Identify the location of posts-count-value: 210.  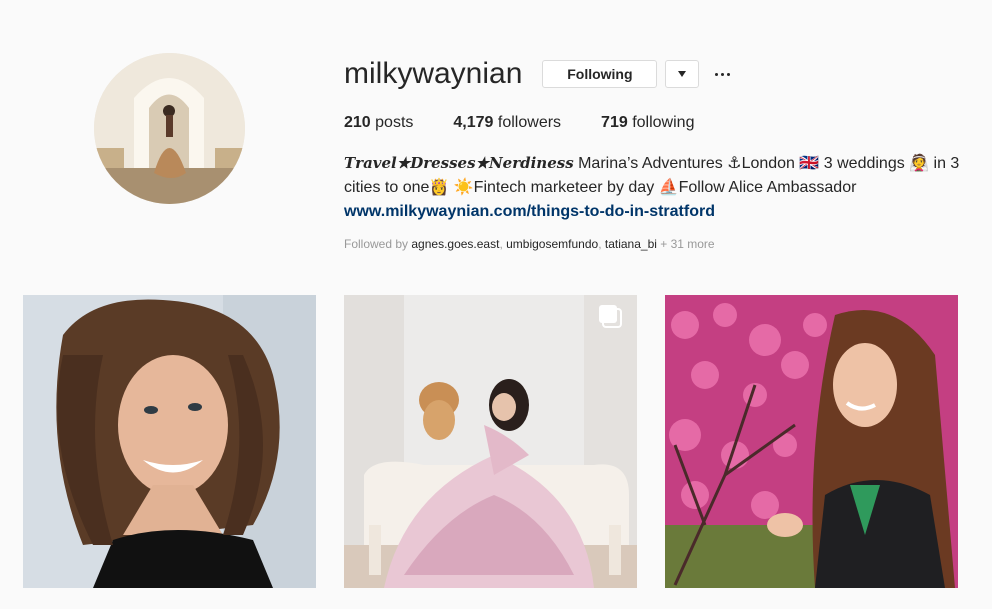
(357, 122).